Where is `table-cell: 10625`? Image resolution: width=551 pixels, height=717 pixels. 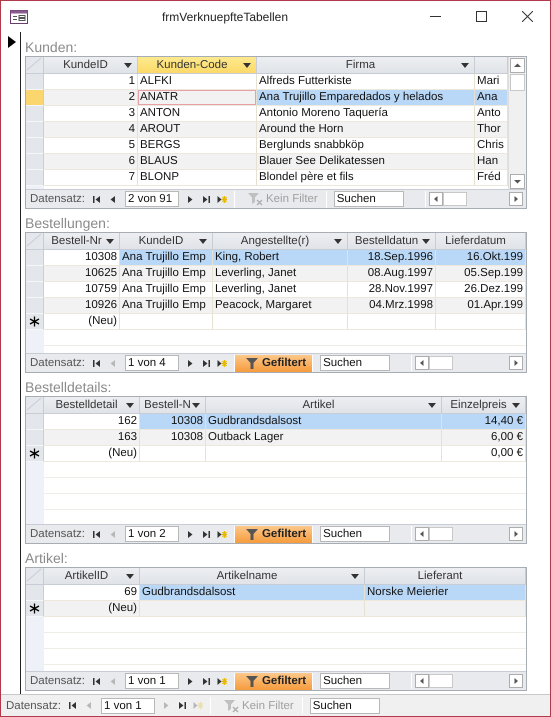
table-cell: 10625 is located at coordinates (82, 274).